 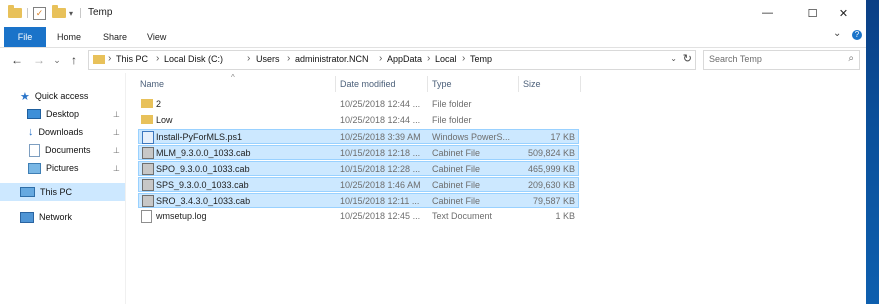 I want to click on breadcrumb-appdata: AppData, so click(x=404, y=59).